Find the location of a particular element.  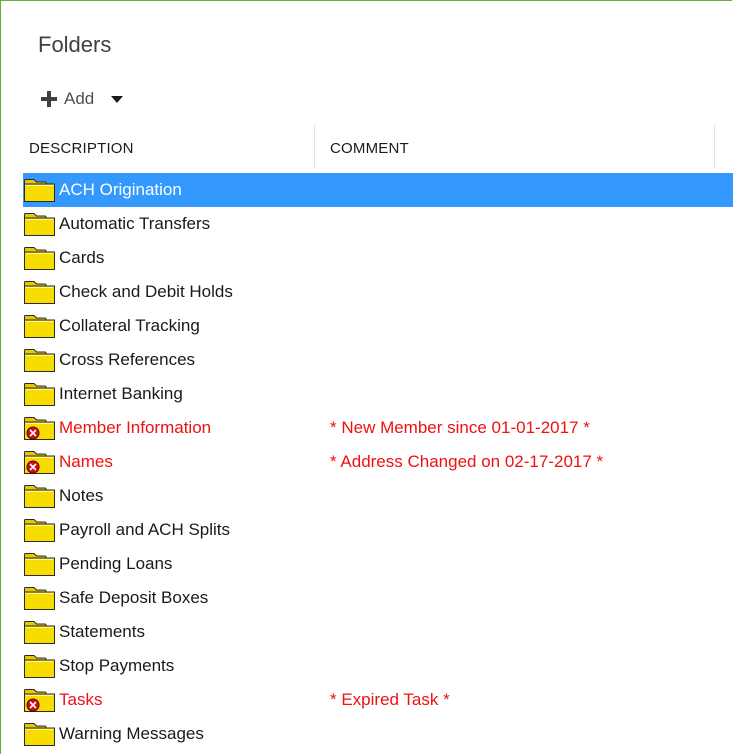

folder-row: Names * Address Changed on 02-17-2017 * is located at coordinates (378, 462).